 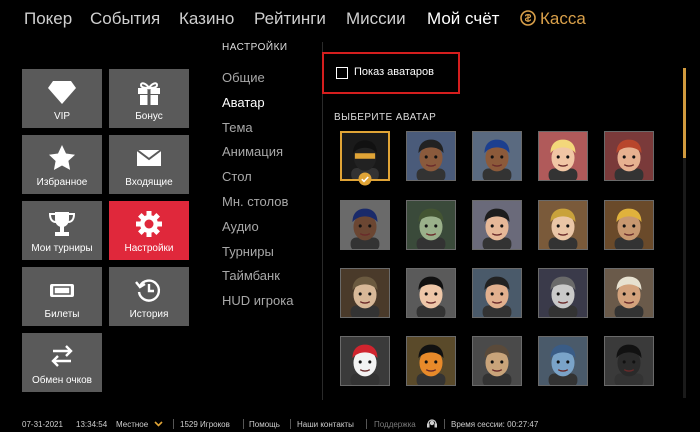 What do you see at coordinates (237, 176) in the screenshot?
I see `menu-item: Стол` at bounding box center [237, 176].